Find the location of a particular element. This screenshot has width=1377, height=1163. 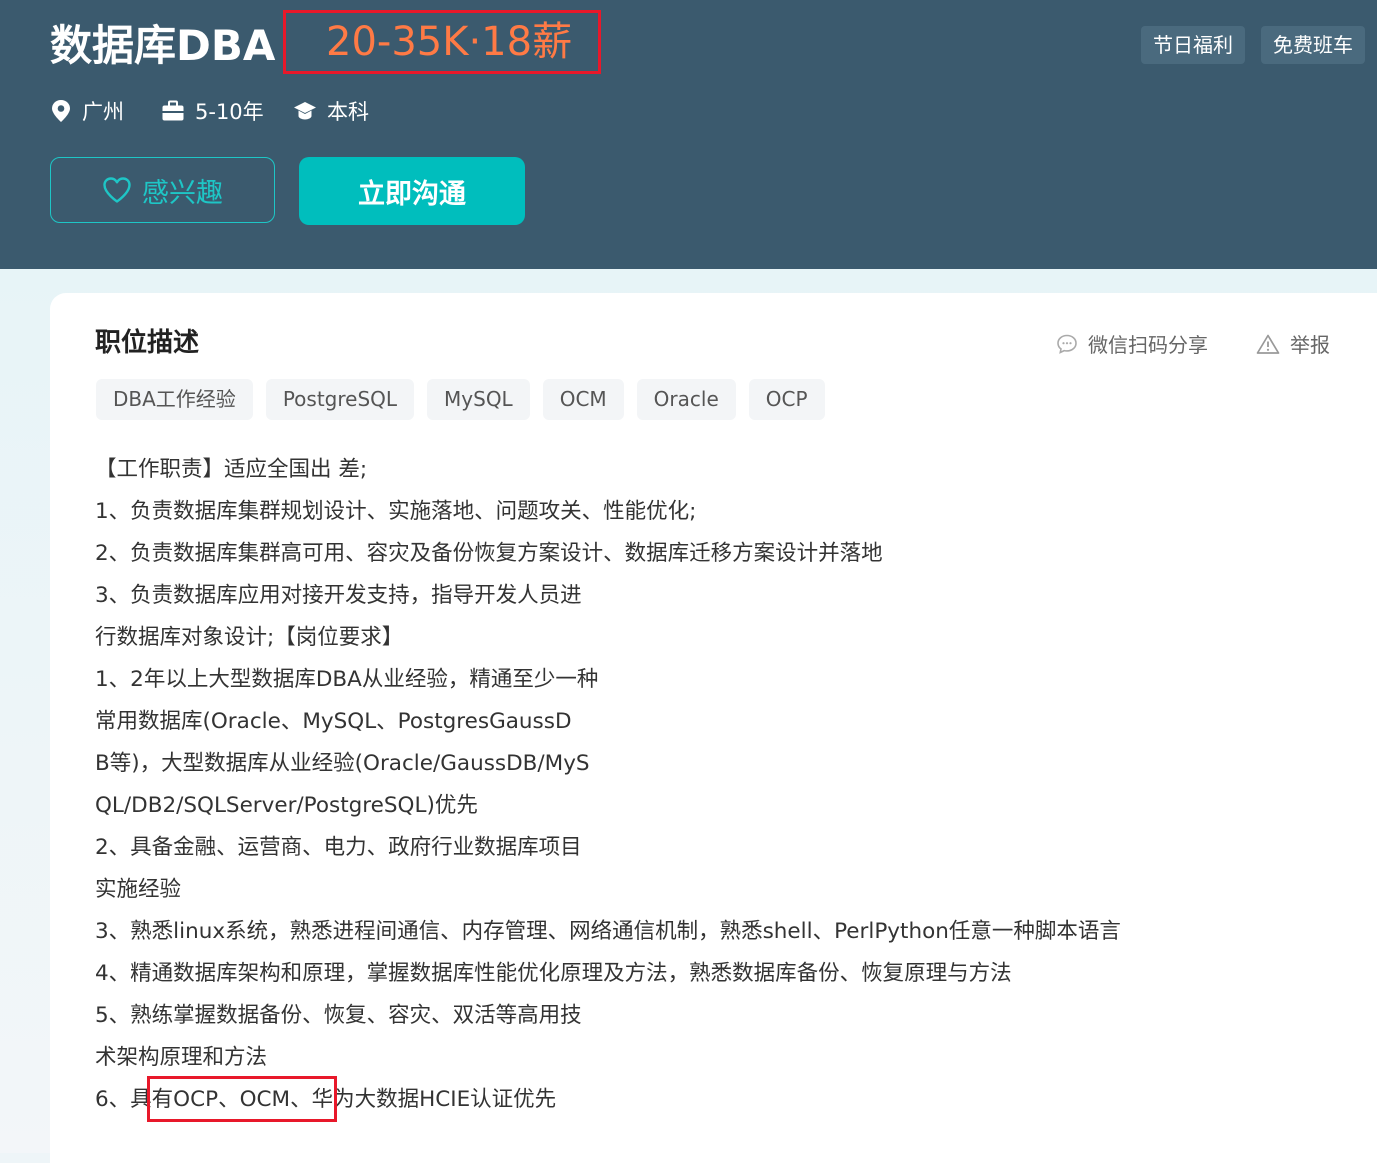

welfare-tag: 免费班车 is located at coordinates (1313, 45).